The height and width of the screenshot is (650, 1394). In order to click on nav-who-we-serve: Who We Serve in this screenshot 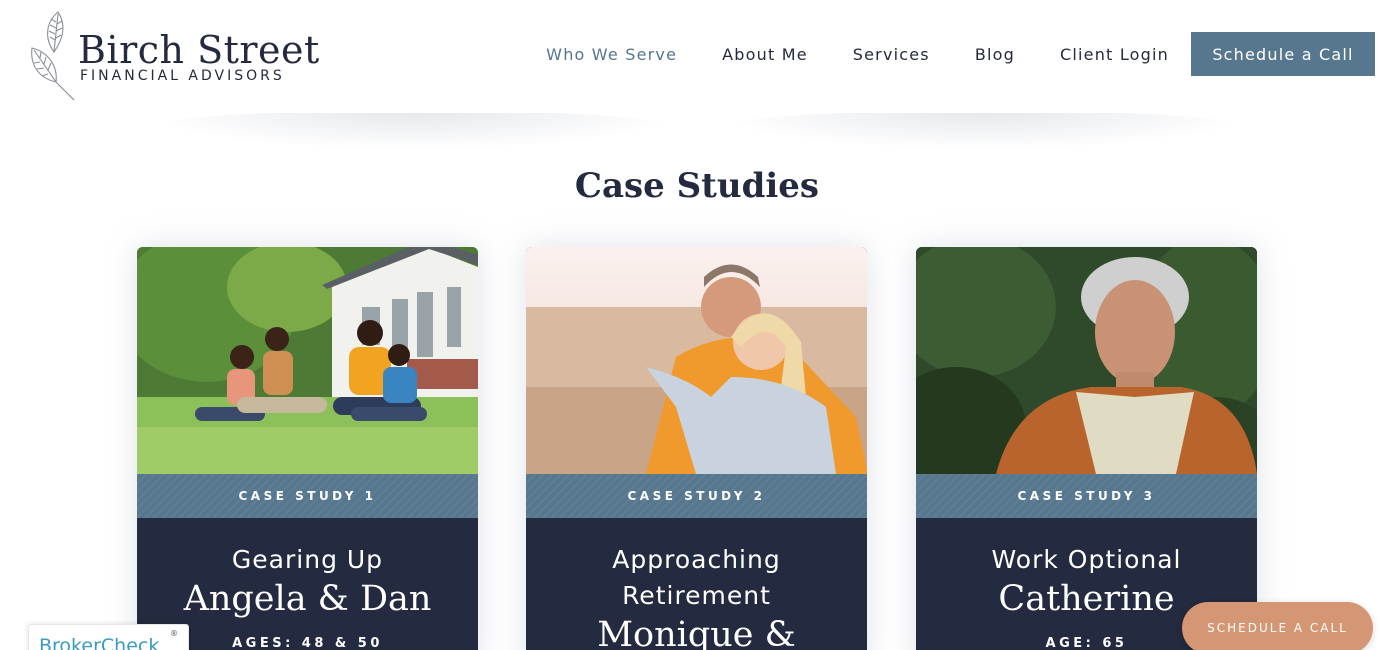, I will do `click(611, 54)`.